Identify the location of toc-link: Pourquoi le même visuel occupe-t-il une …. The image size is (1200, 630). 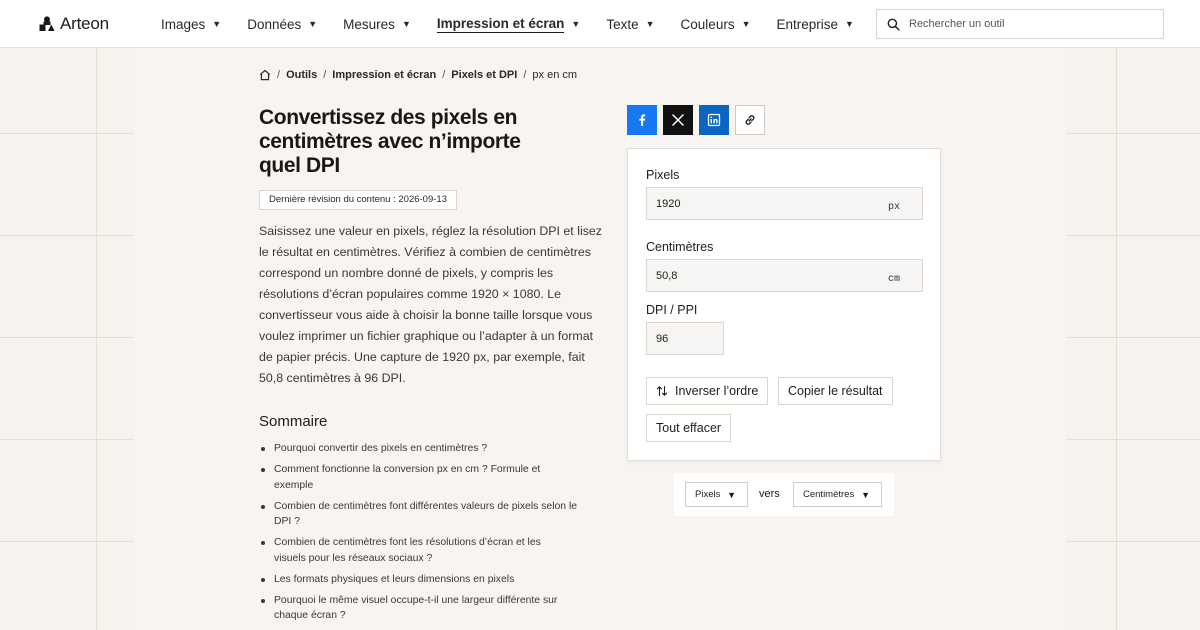
(433, 608).